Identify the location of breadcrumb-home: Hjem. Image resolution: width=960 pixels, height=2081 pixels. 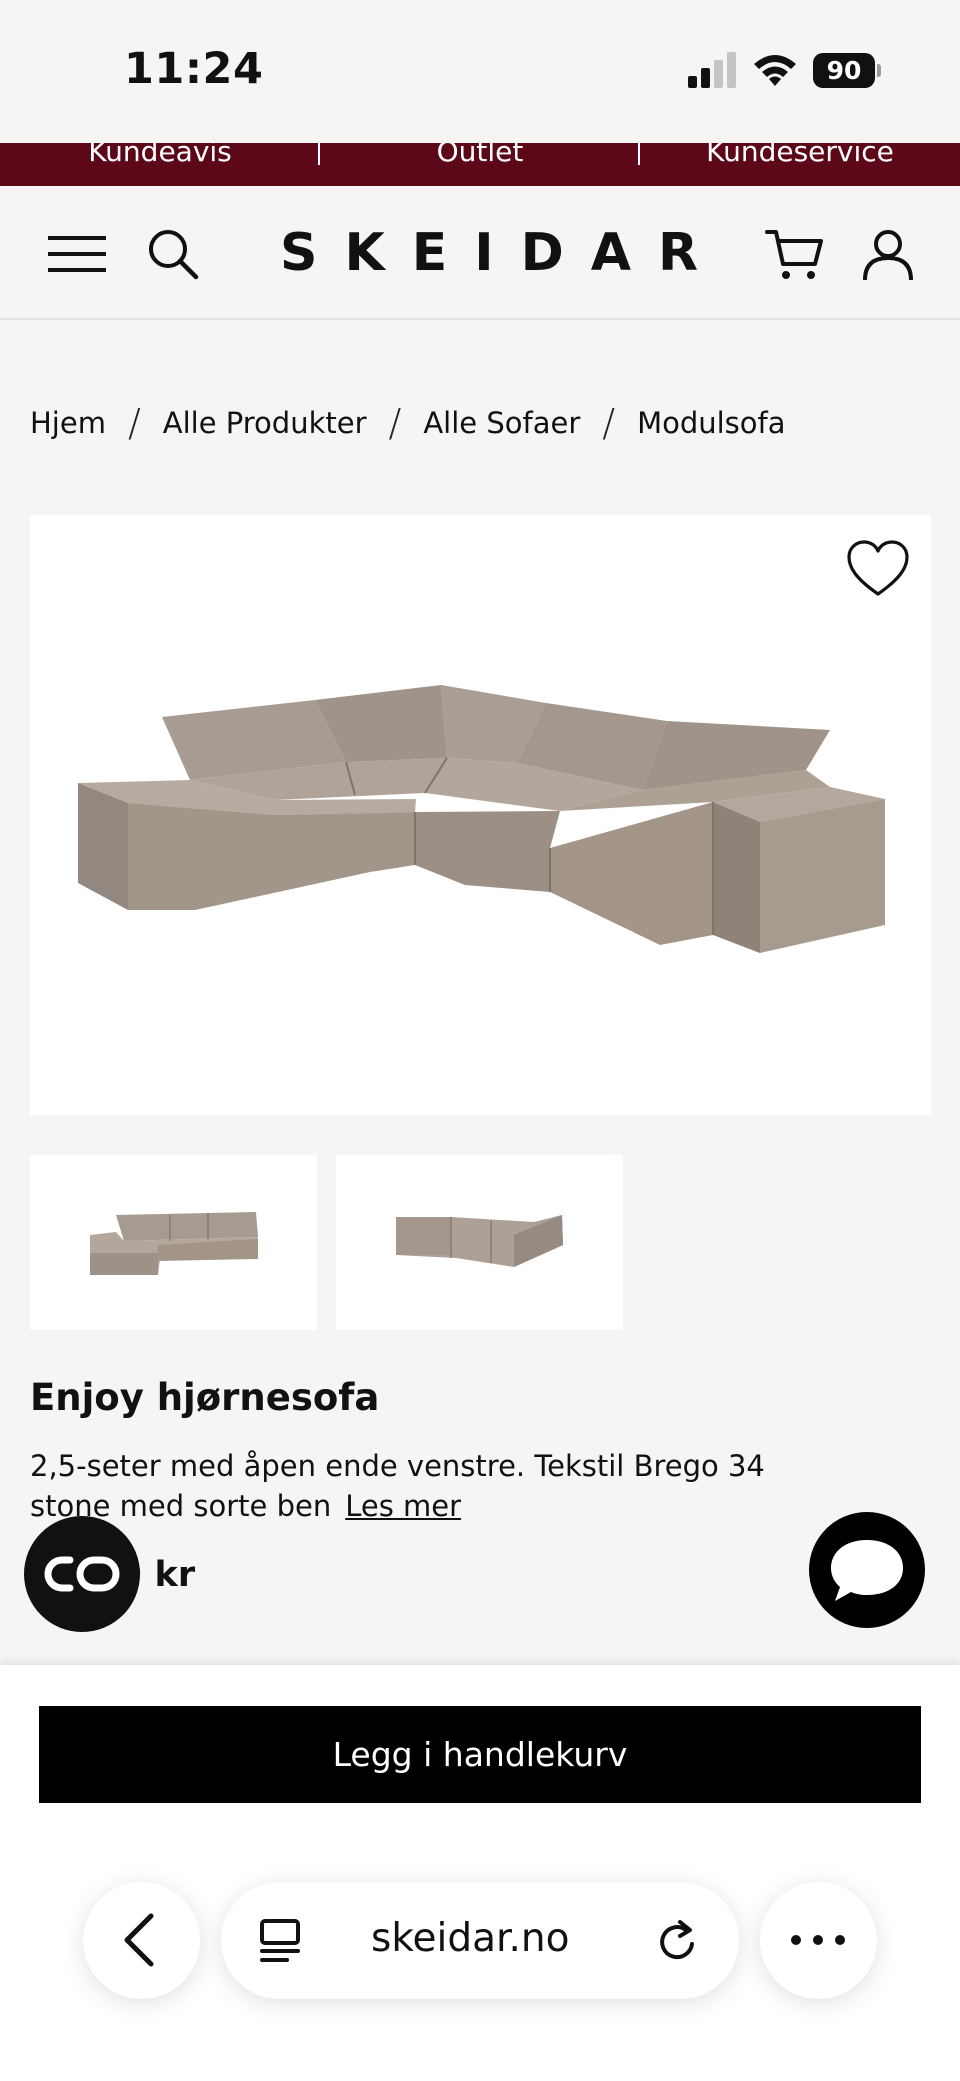
(68, 423).